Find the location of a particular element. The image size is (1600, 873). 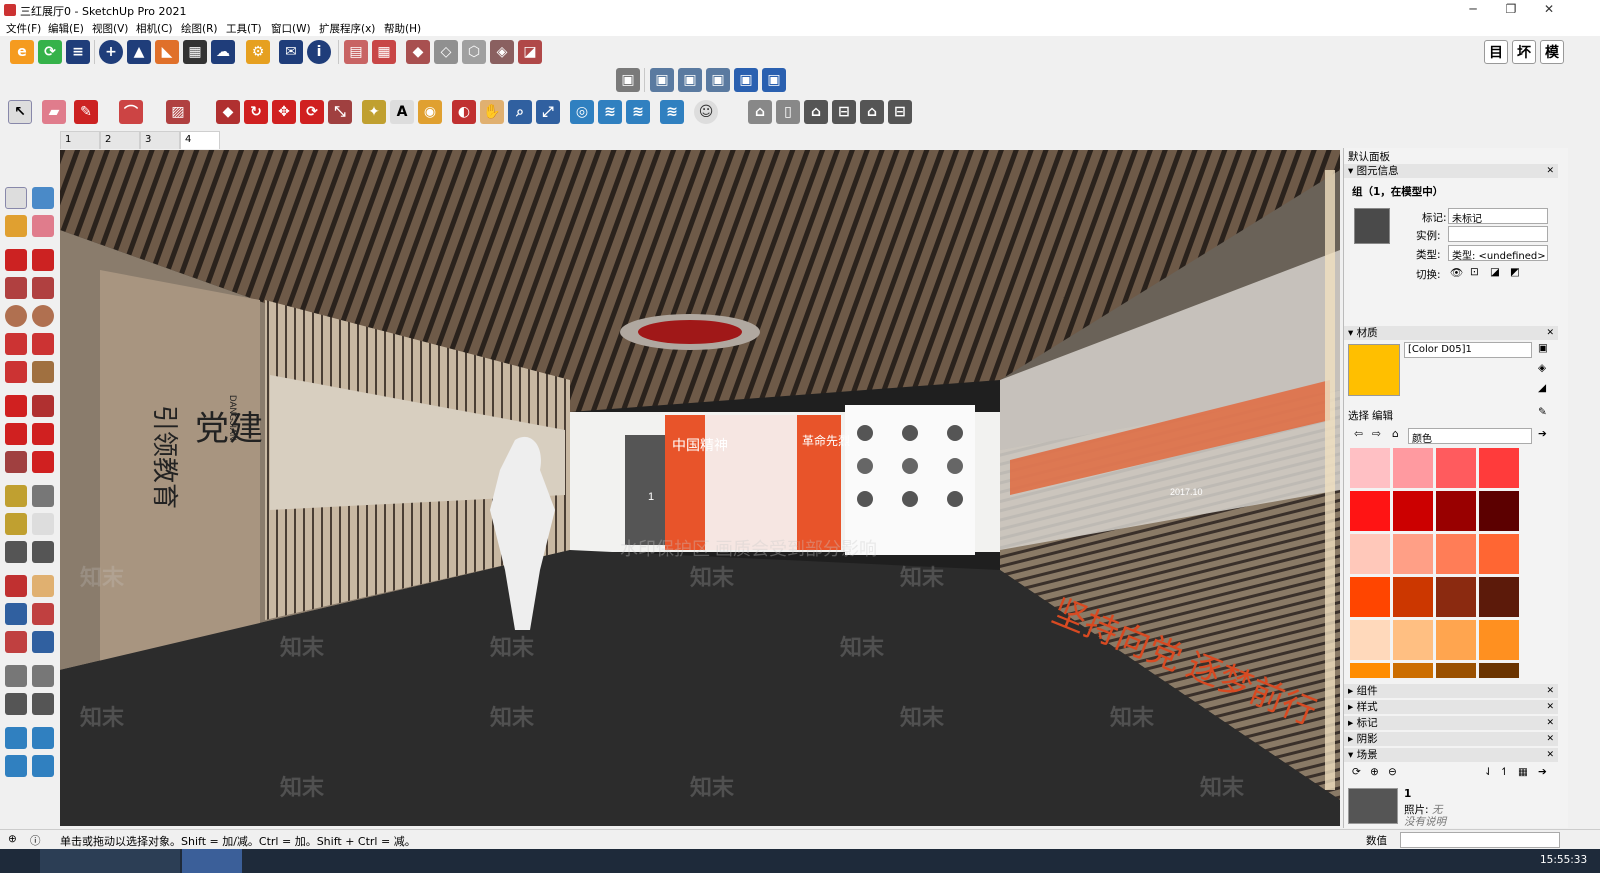

tool-huai-icon: 坏 is located at coordinates (1524, 52).